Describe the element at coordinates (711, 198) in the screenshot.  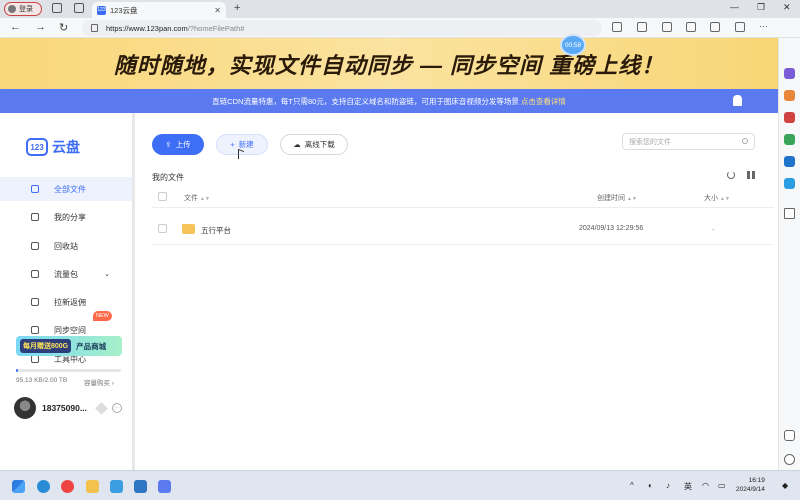
I see `column-size-label: 大小` at that location.